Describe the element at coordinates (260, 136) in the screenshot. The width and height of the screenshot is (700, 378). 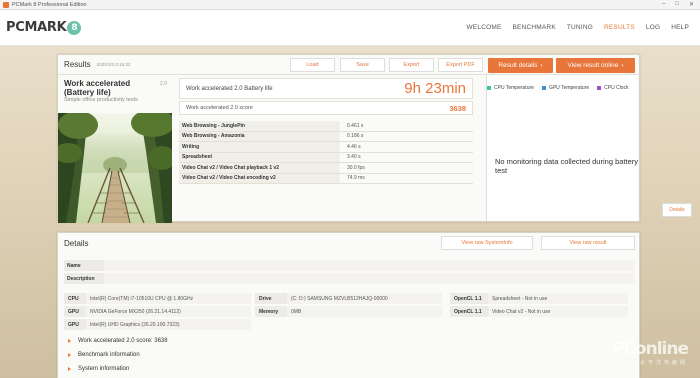
I see `test-name: Web Browsing - Amazonia` at that location.